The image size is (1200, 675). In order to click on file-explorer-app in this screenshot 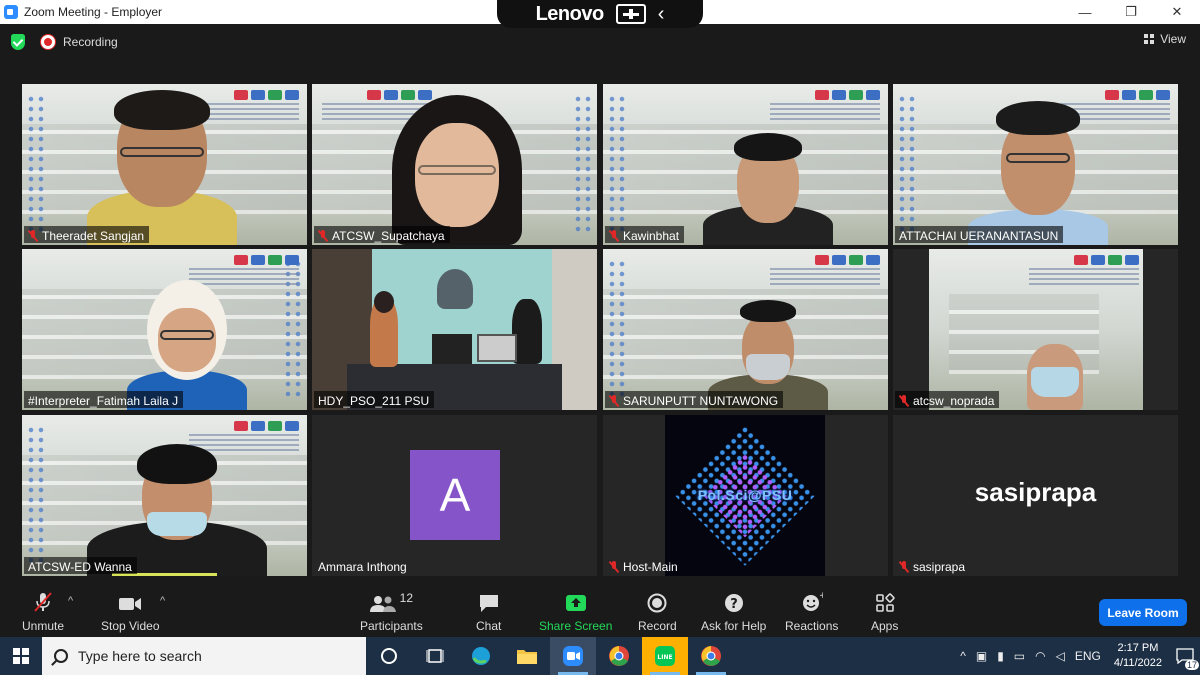, I will do `click(527, 656)`.